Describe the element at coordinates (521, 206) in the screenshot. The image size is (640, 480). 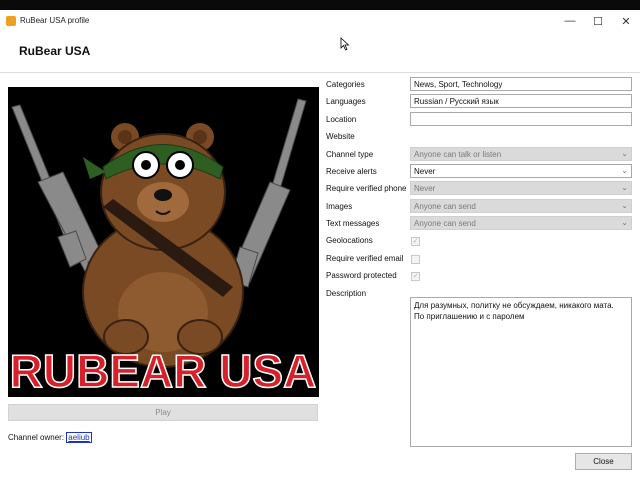
I see `images-select: Anyone can send ⌄` at that location.